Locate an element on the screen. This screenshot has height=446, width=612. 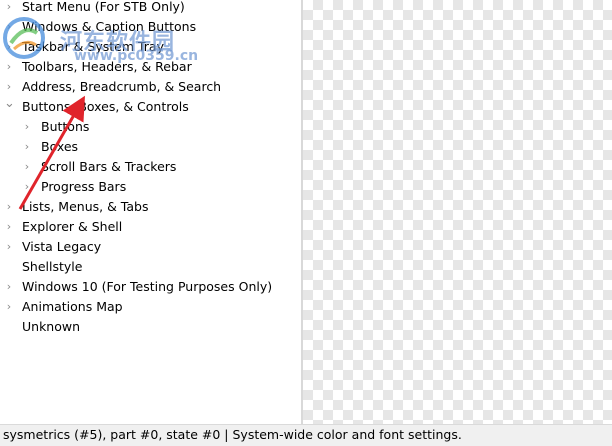
tree-item: ⌄ Buttons, Boxes, & Controls is located at coordinates (150, 107).